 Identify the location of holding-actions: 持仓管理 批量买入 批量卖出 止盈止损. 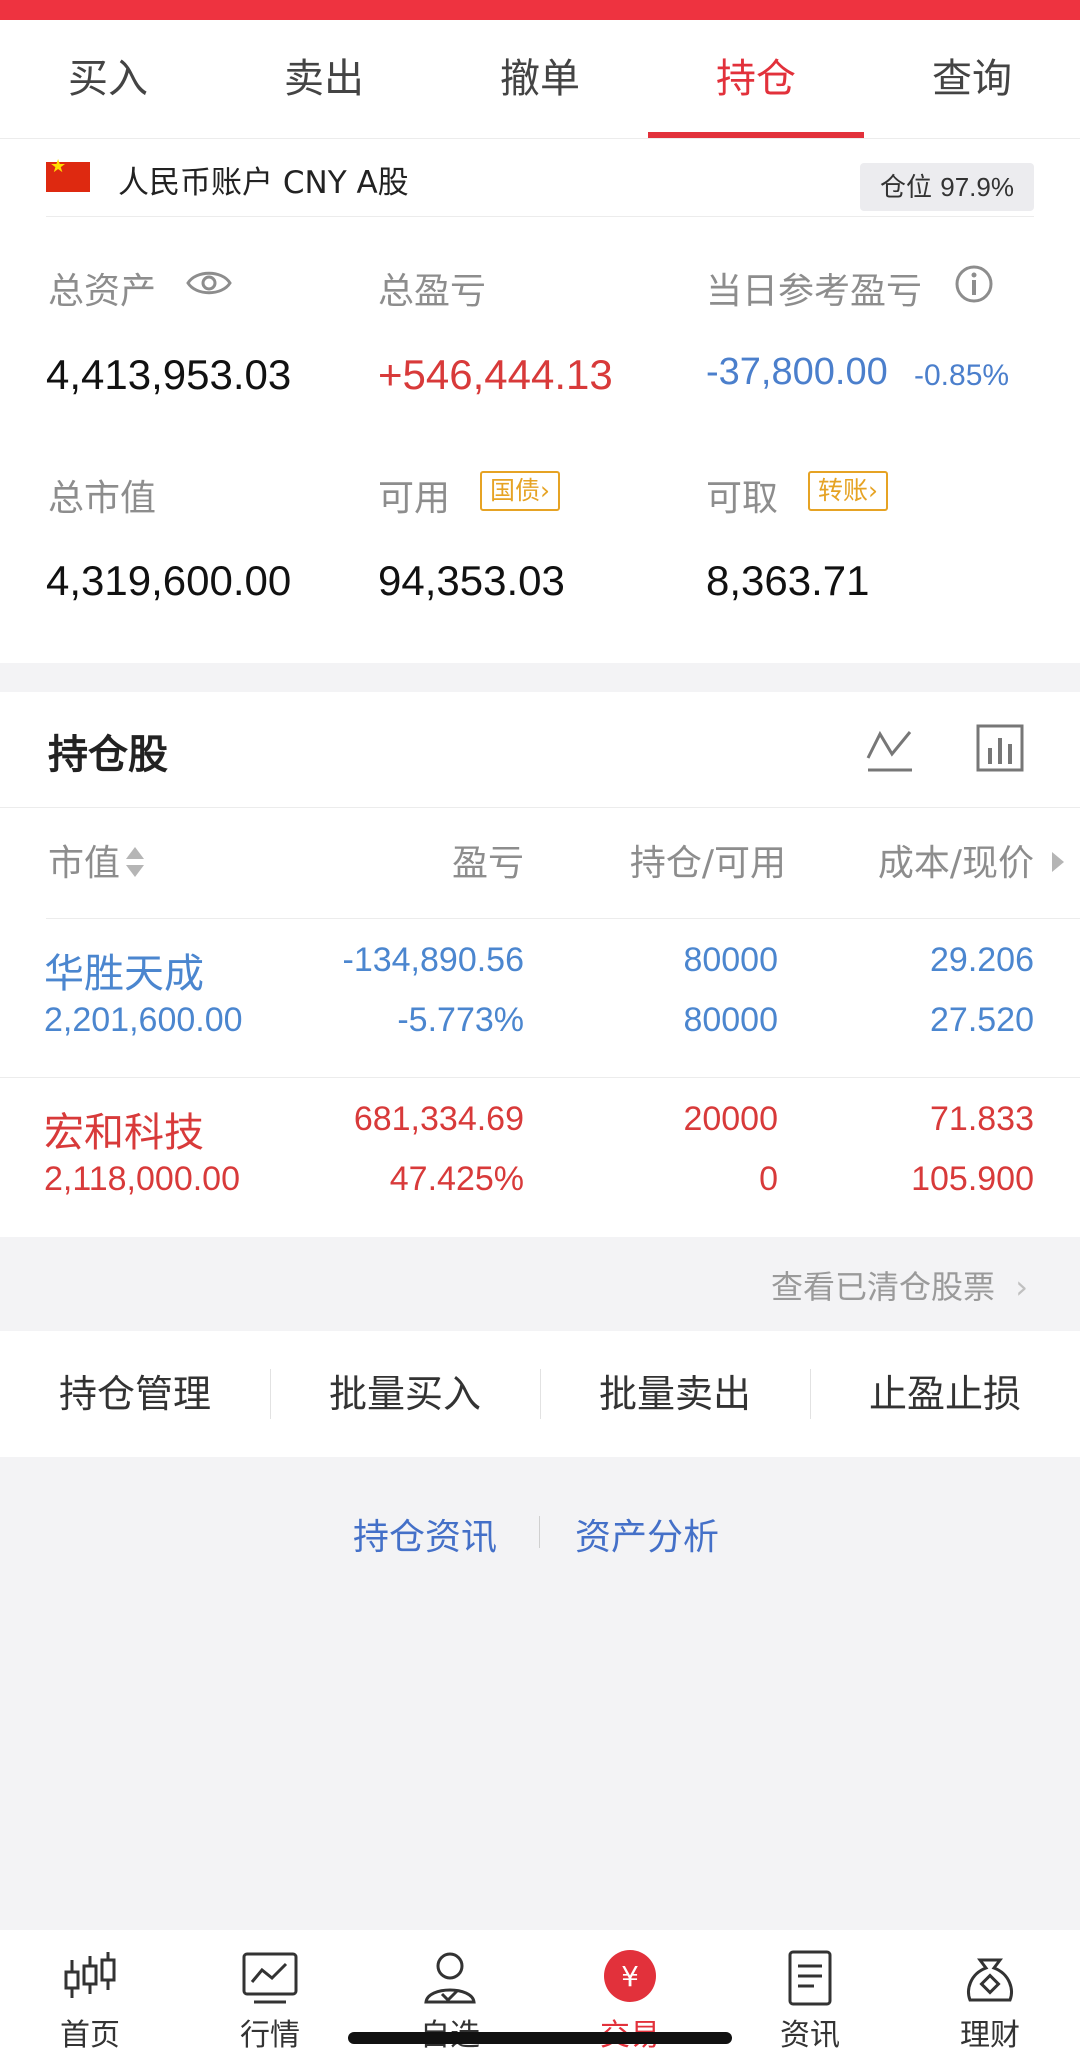
(540, 1394).